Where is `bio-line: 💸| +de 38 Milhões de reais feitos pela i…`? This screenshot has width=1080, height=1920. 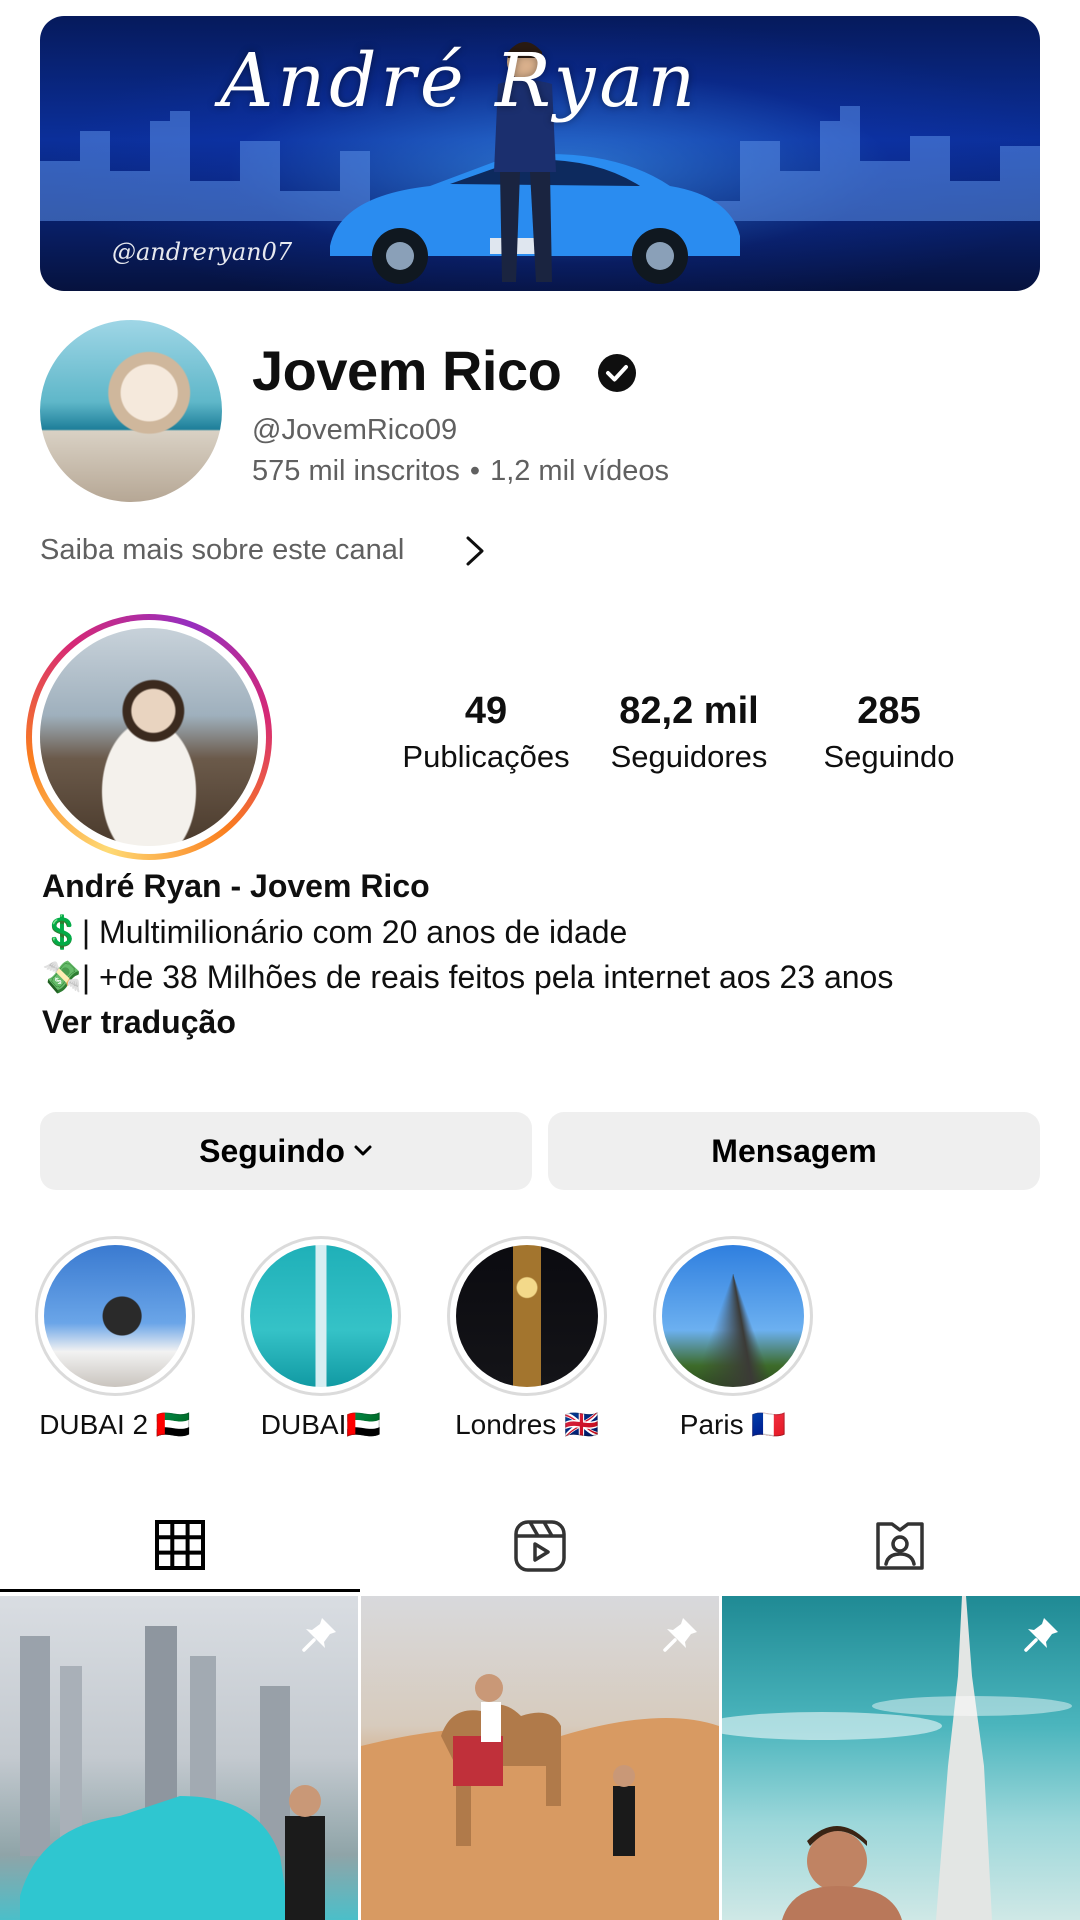
bio-line: 💸| +de 38 Milhões de reais feitos pela i… is located at coordinates (468, 977).